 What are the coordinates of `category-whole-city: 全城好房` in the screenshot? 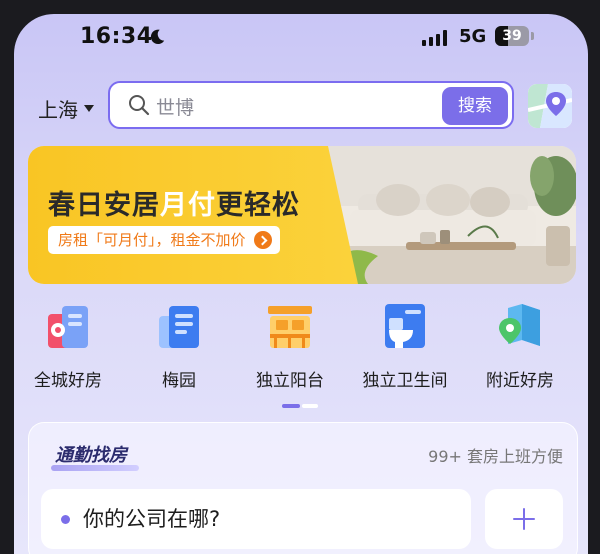 It's located at (68, 345).